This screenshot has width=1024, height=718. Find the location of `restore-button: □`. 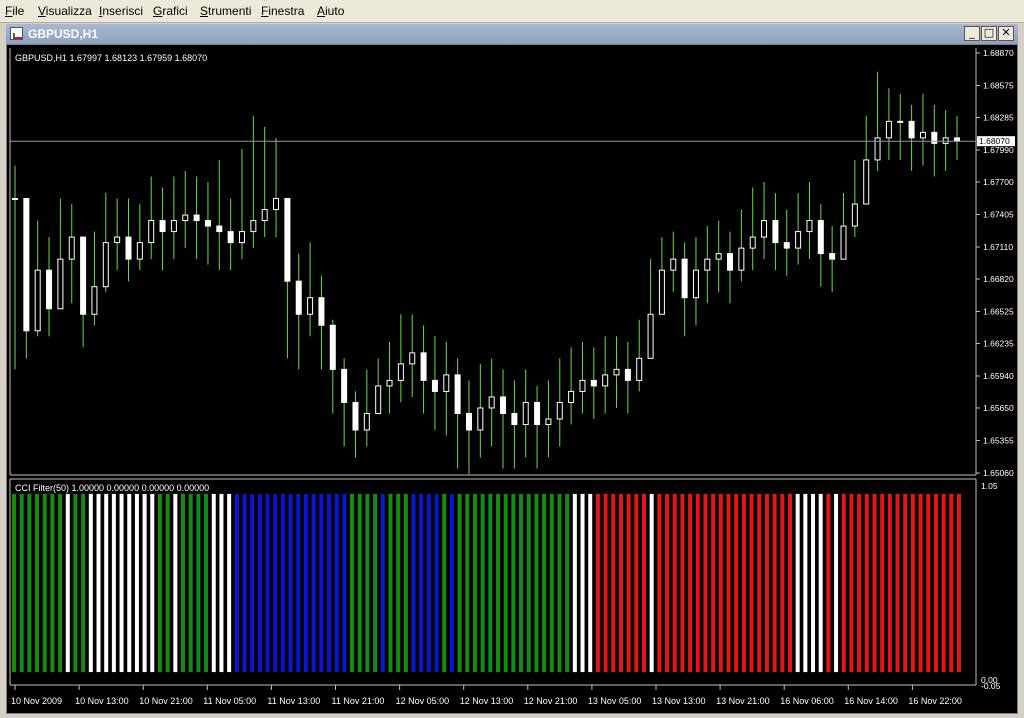

restore-button: □ is located at coordinates (989, 33).